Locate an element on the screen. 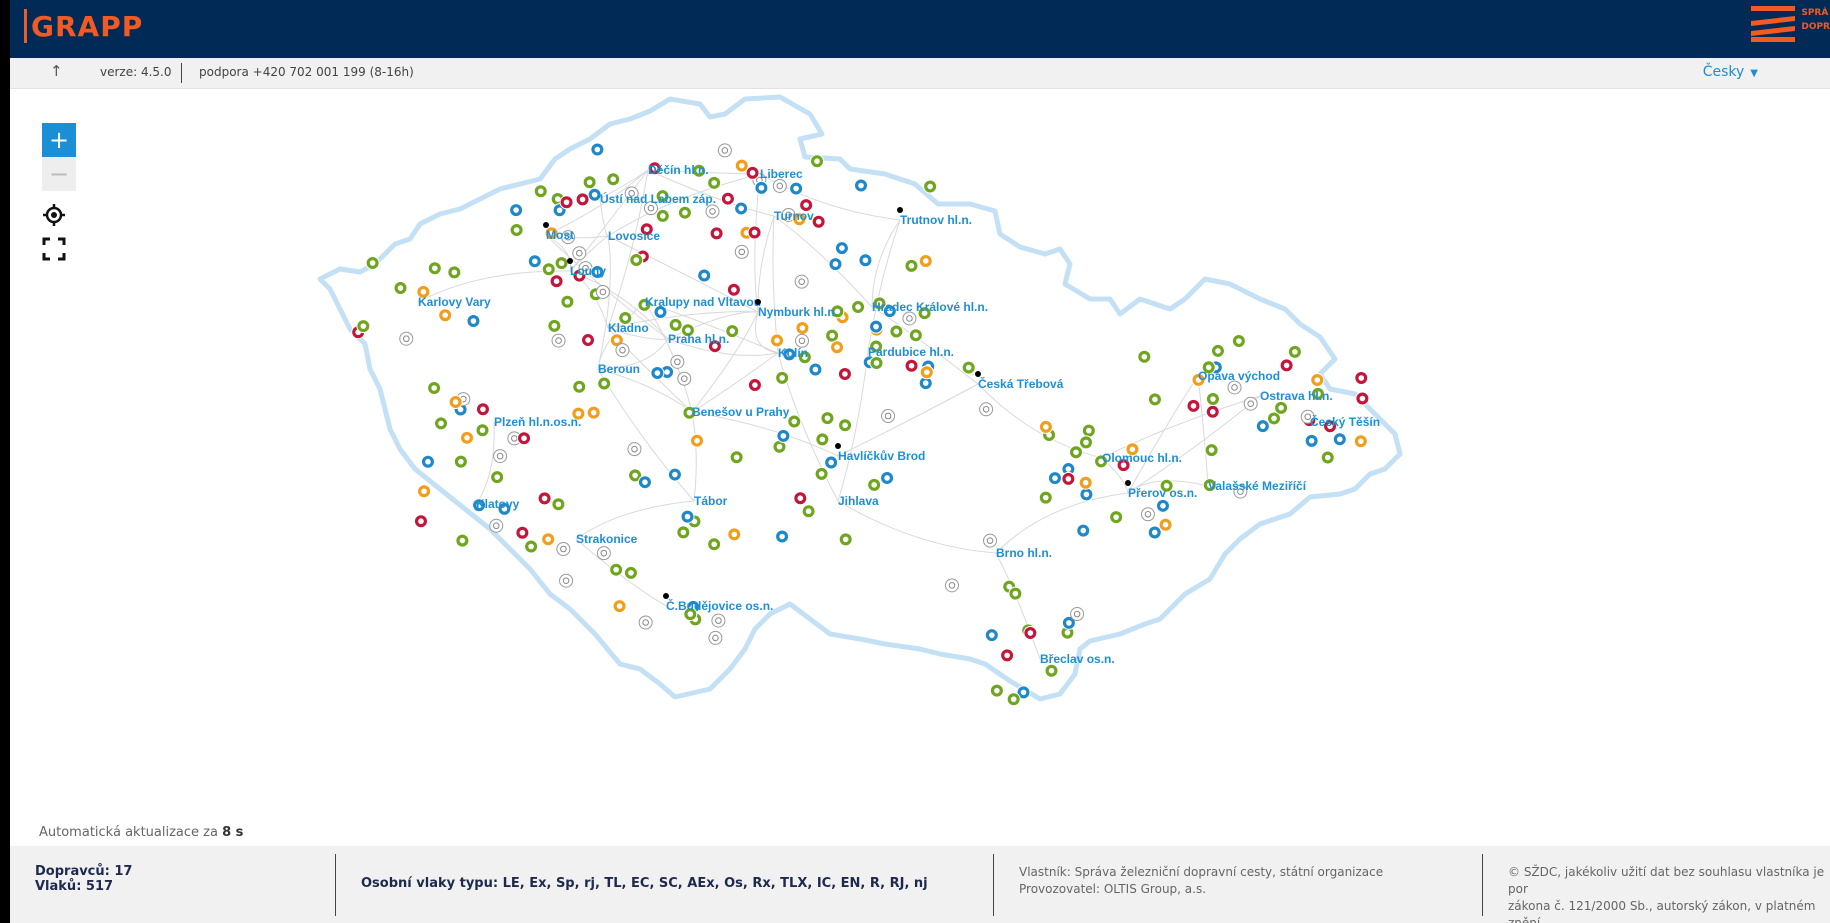 The width and height of the screenshot is (1830, 923). zoom-in-button: + is located at coordinates (59, 140).